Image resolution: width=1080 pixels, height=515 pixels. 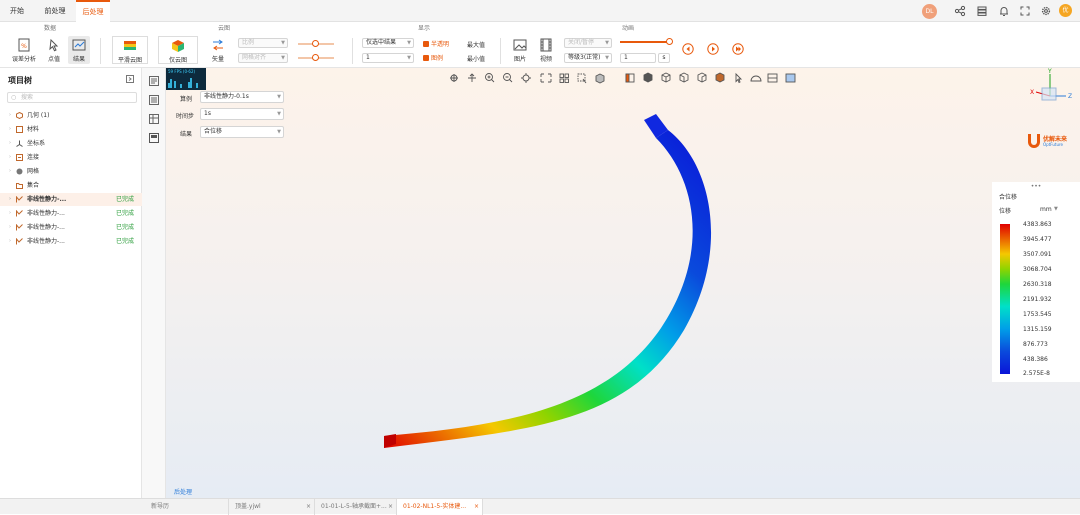 What do you see at coordinates (1065, 10) in the screenshot?
I see `avatar: 优` at bounding box center [1065, 10].